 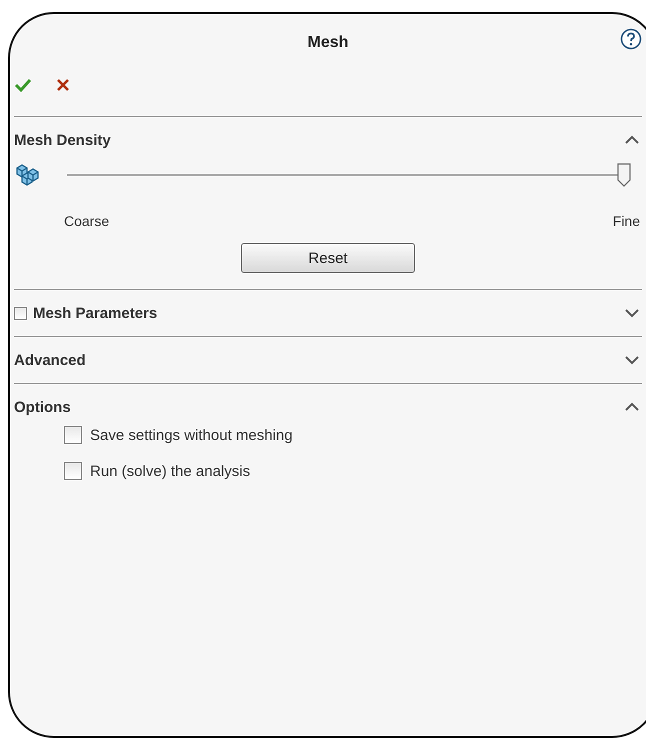 What do you see at coordinates (62, 140) in the screenshot?
I see `section-title: Mesh Density` at bounding box center [62, 140].